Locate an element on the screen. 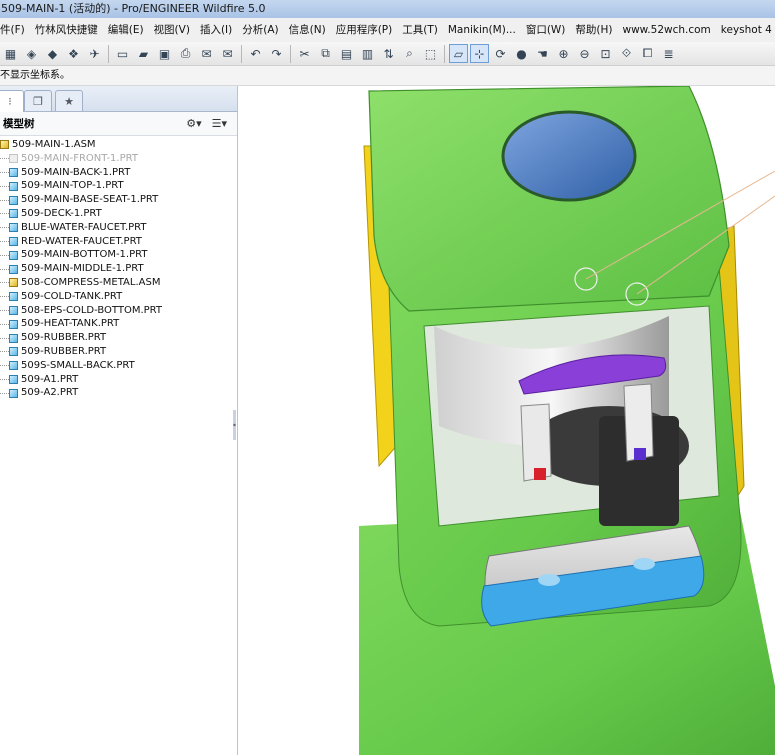 This screenshot has height=755, width=775. menu-website: www.52wch.com is located at coordinates (667, 30).